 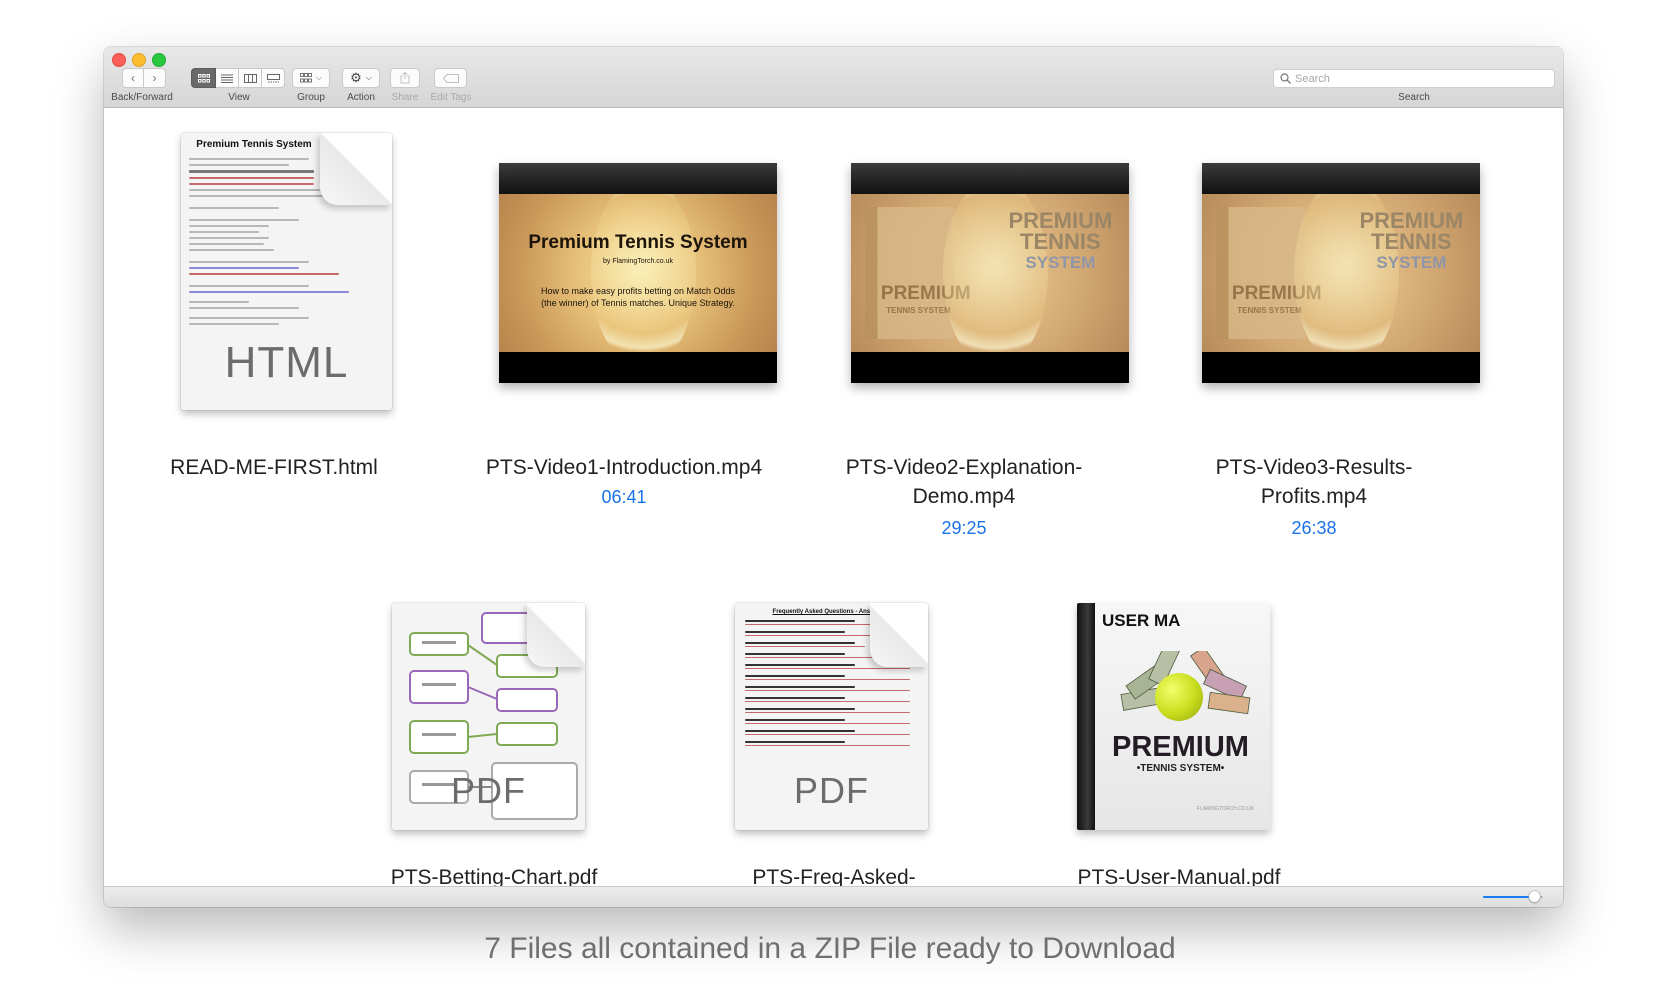 I want to click on group-button: ⌵, so click(x=311, y=78).